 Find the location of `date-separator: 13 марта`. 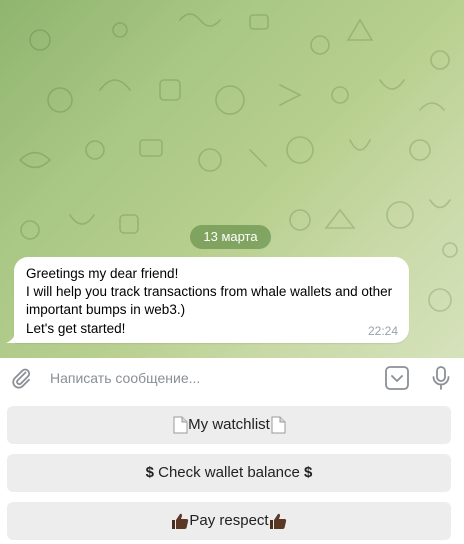

date-separator: 13 марта is located at coordinates (230, 237).